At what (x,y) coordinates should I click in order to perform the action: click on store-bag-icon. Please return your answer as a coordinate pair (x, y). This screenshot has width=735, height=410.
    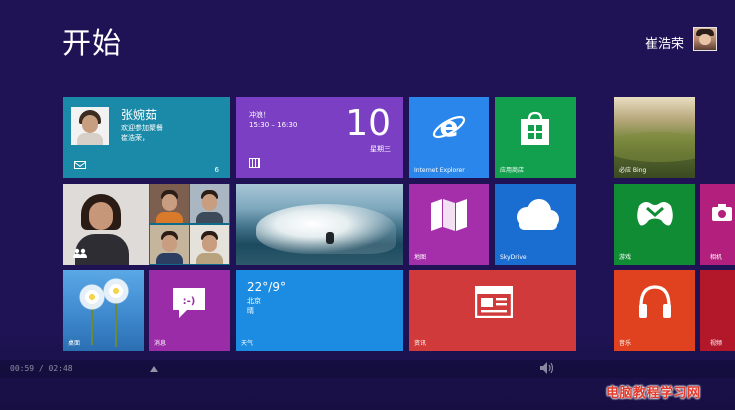
    Looking at the image, I should click on (535, 128).